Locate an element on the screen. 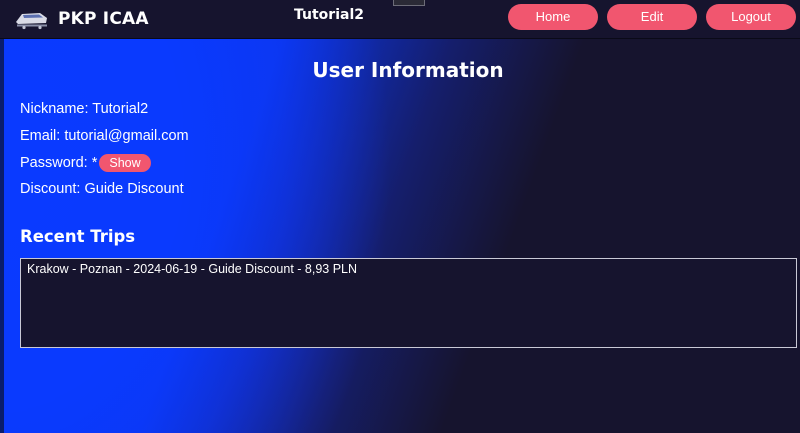 Image resolution: width=800 pixels, height=433 pixels. email-row: Email: tutorial@gmail.com is located at coordinates (104, 136).